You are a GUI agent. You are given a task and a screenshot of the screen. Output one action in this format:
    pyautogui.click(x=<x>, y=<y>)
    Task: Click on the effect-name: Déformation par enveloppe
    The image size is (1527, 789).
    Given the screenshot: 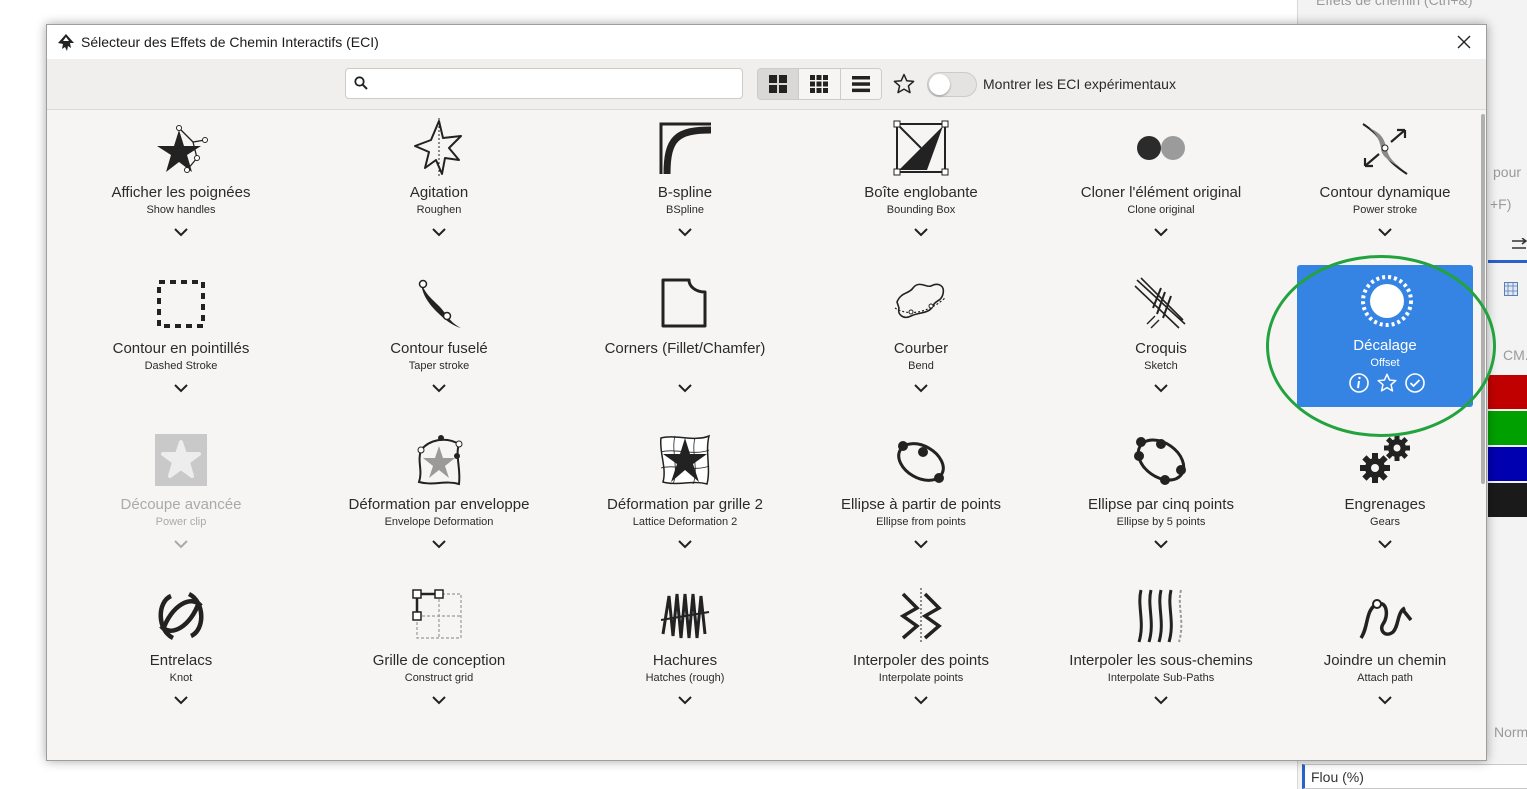 What is the action you would take?
    pyautogui.click(x=439, y=504)
    